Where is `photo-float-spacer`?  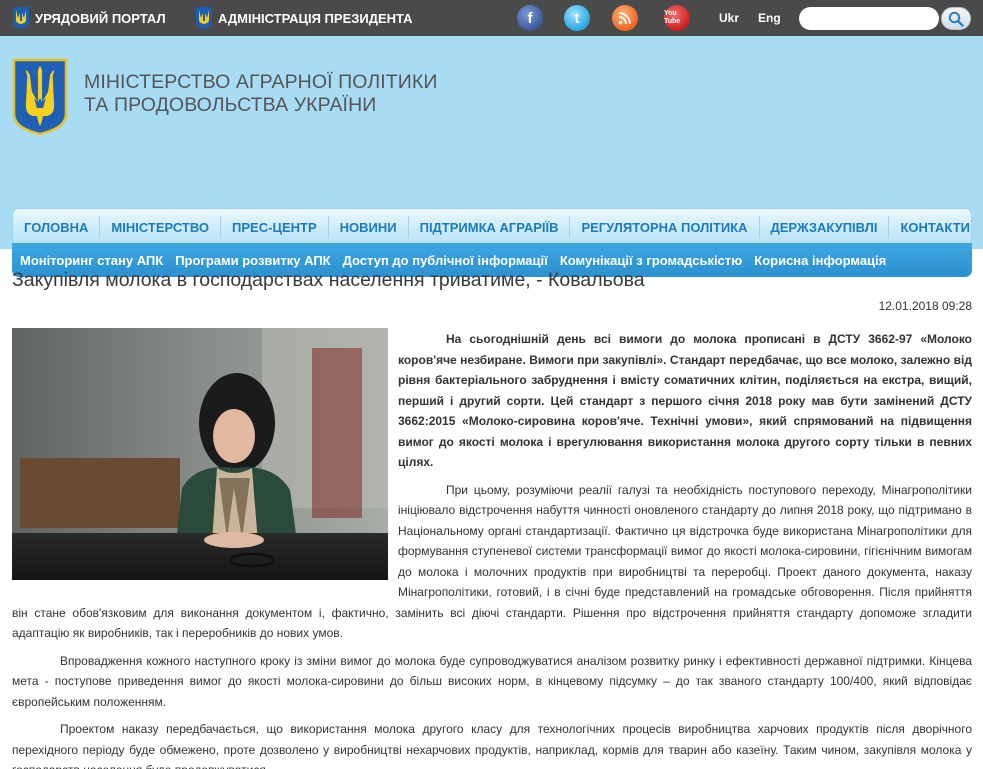
photo-float-spacer is located at coordinates (205, 457).